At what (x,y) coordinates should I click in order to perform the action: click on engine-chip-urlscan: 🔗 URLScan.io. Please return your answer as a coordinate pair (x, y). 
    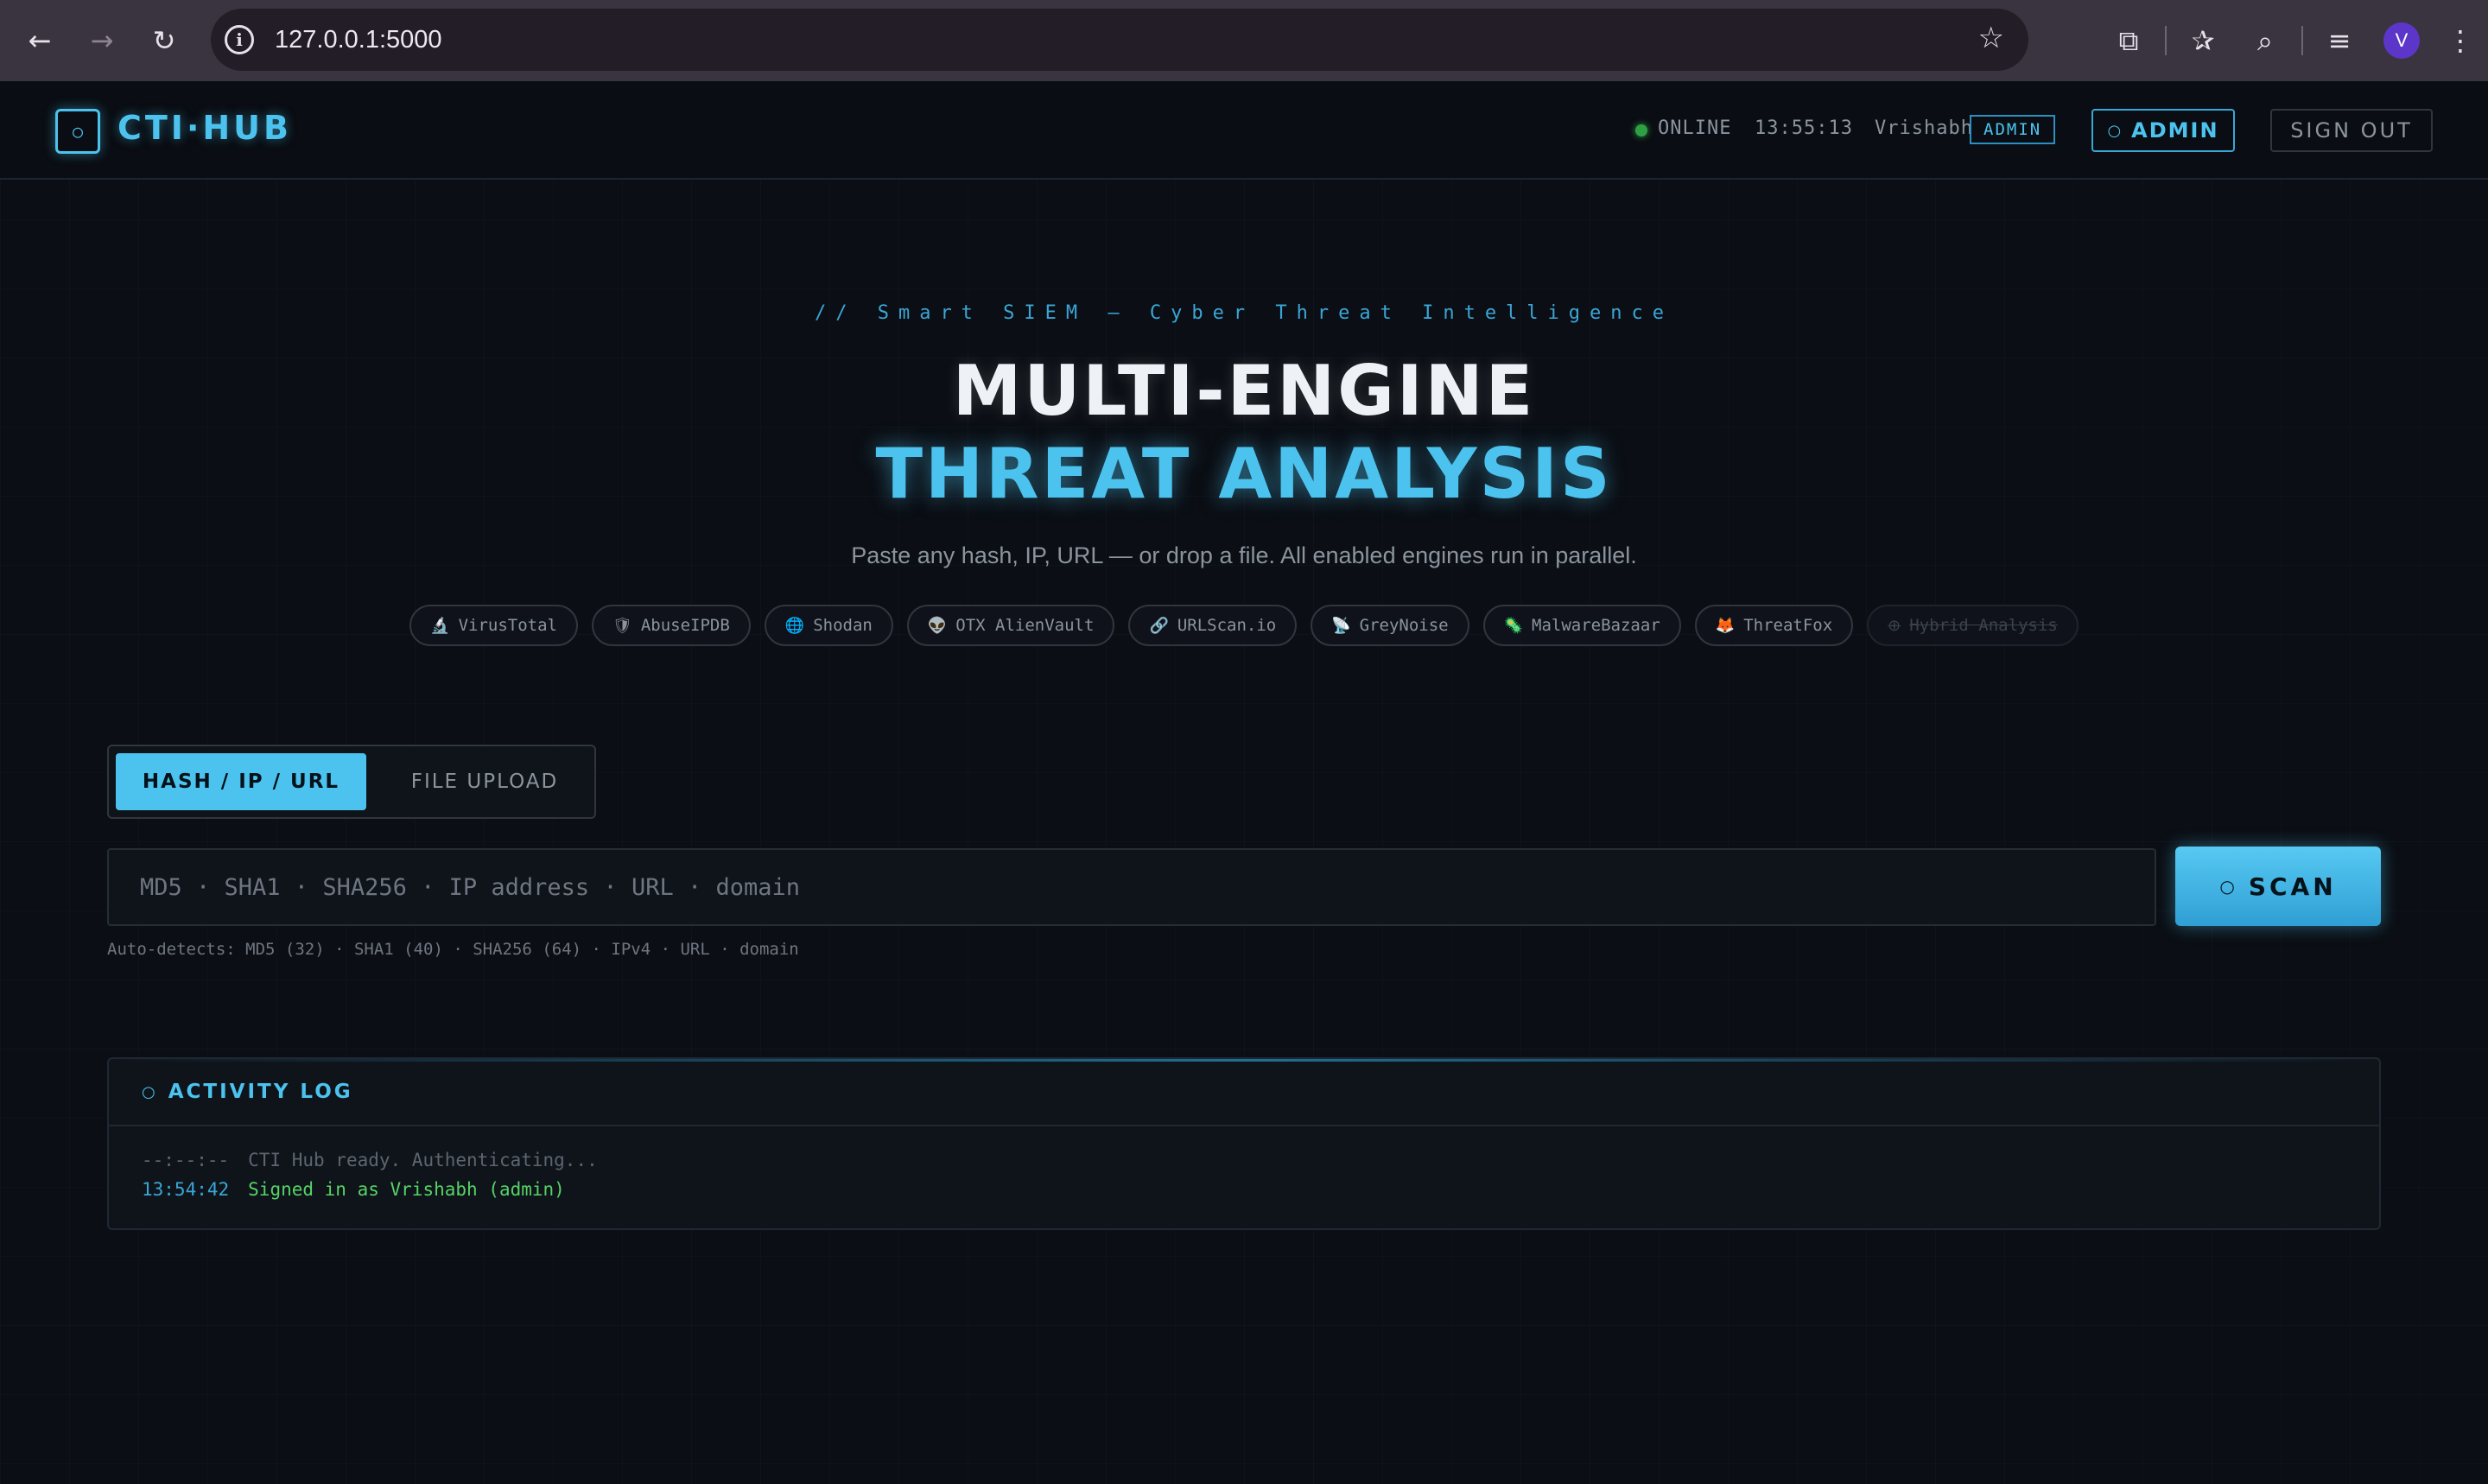
    Looking at the image, I should click on (1213, 625).